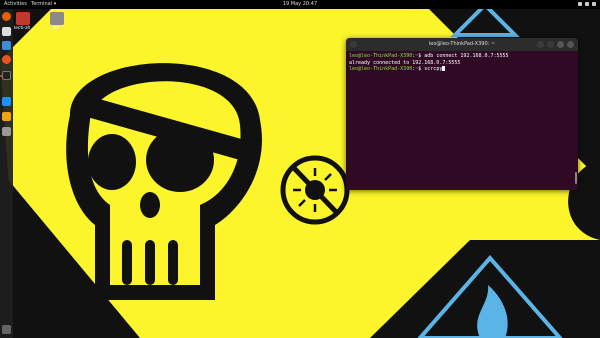 This screenshot has height=338, width=600. What do you see at coordinates (594, 4) in the screenshot?
I see `power-icon` at bounding box center [594, 4].